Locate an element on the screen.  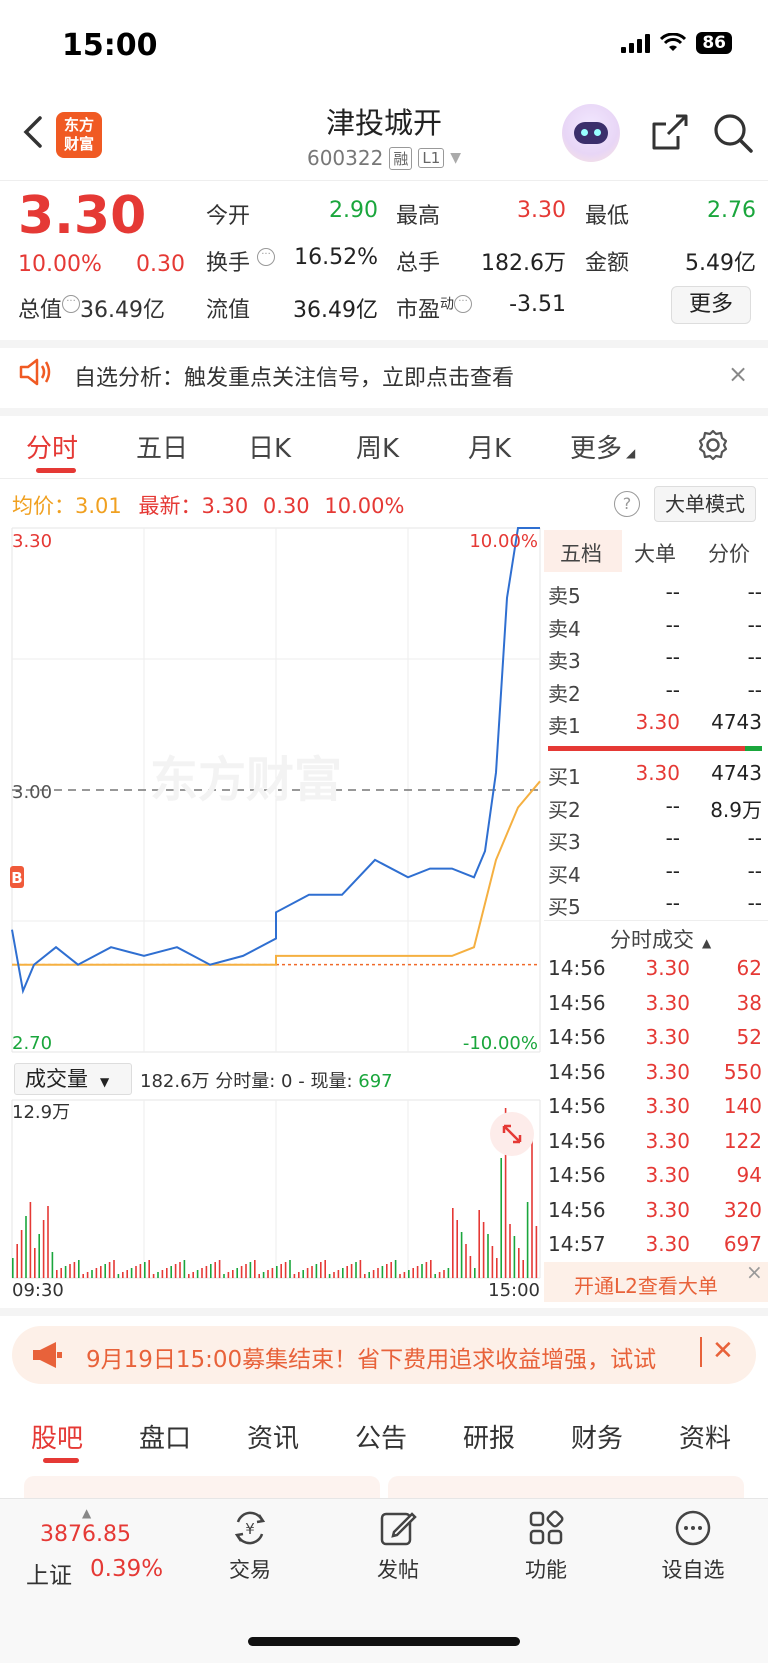
tab-financials: 财务 is located at coordinates (597, 1436).